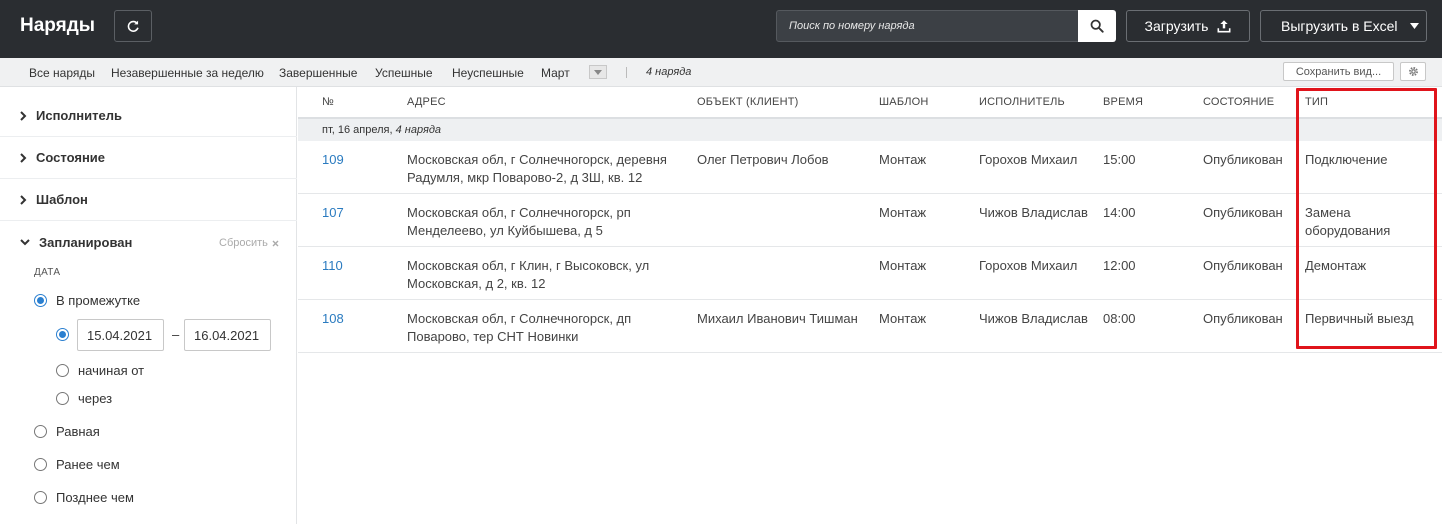 The height and width of the screenshot is (524, 1442). What do you see at coordinates (1119, 212) in the screenshot?
I see `cell-time: 14:00` at bounding box center [1119, 212].